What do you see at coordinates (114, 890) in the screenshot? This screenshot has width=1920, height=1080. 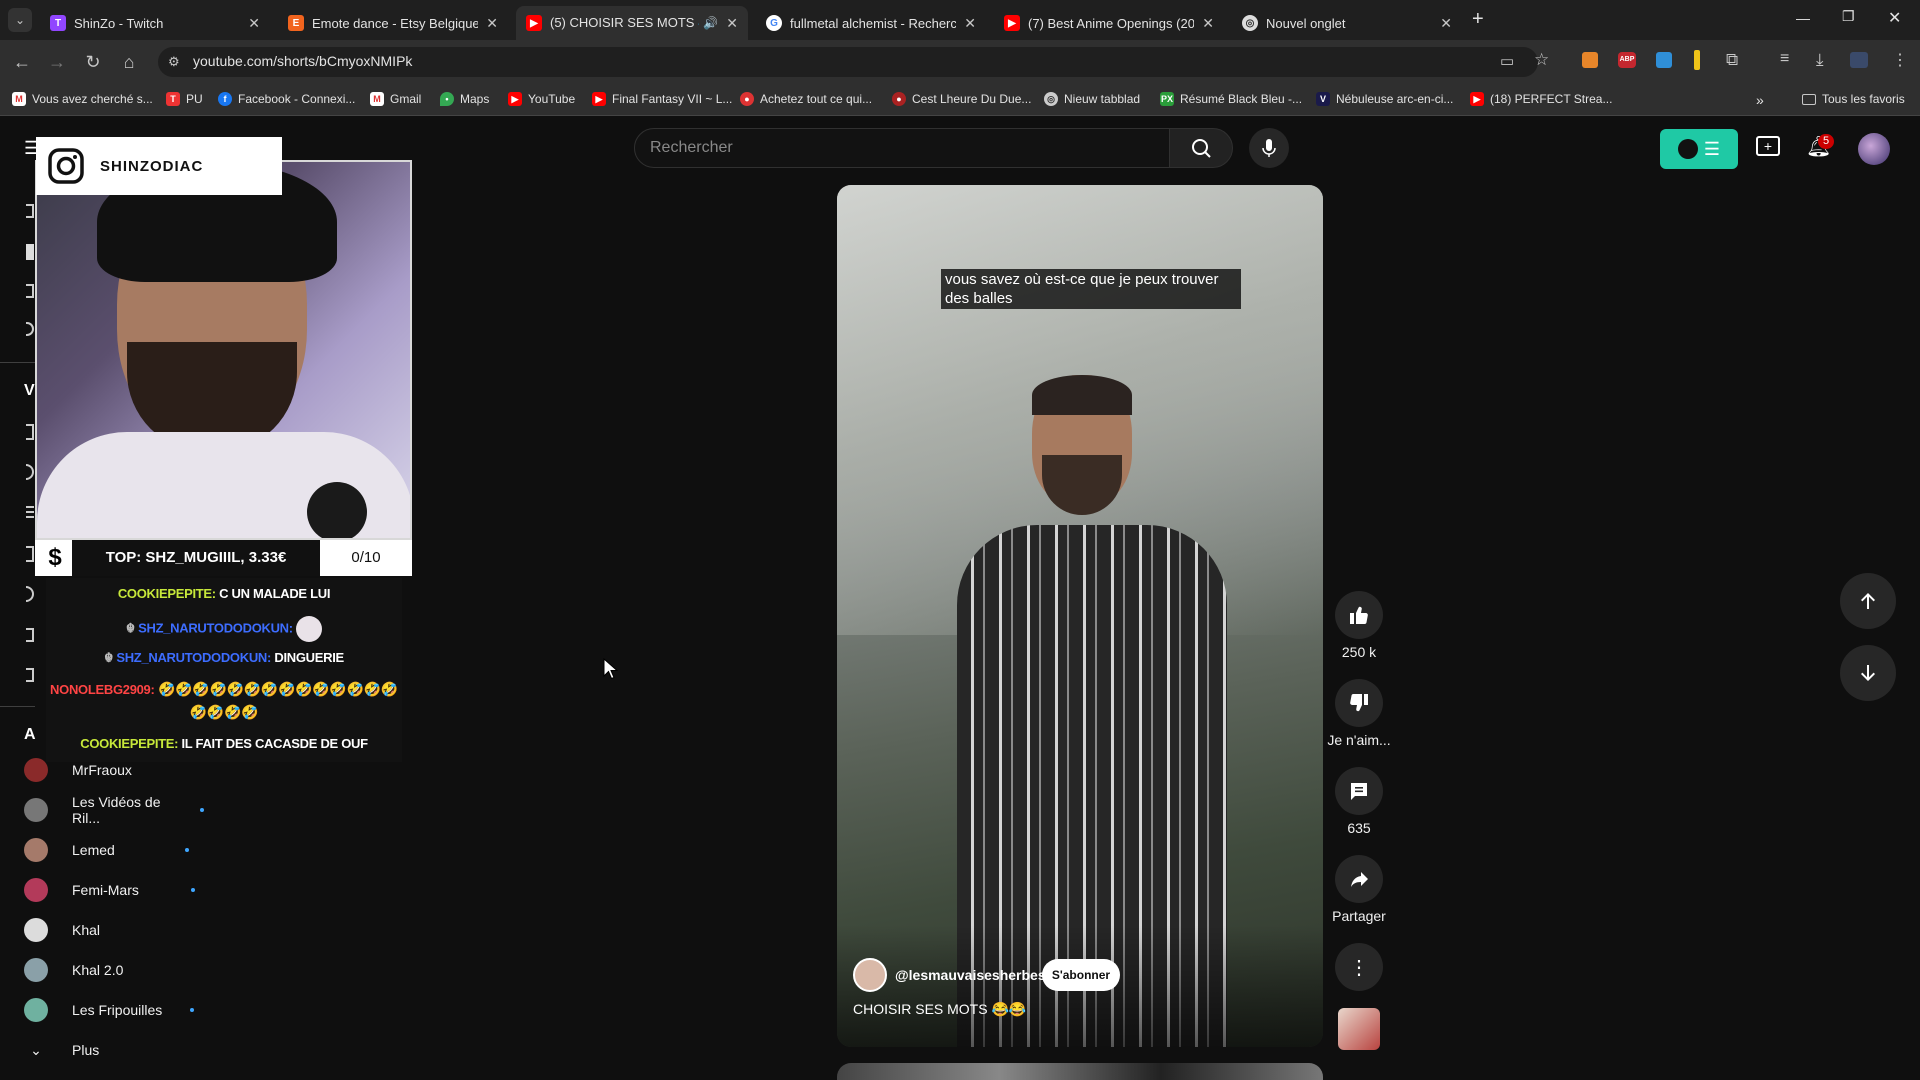 I see `subscription-item: Femi-Mars` at bounding box center [114, 890].